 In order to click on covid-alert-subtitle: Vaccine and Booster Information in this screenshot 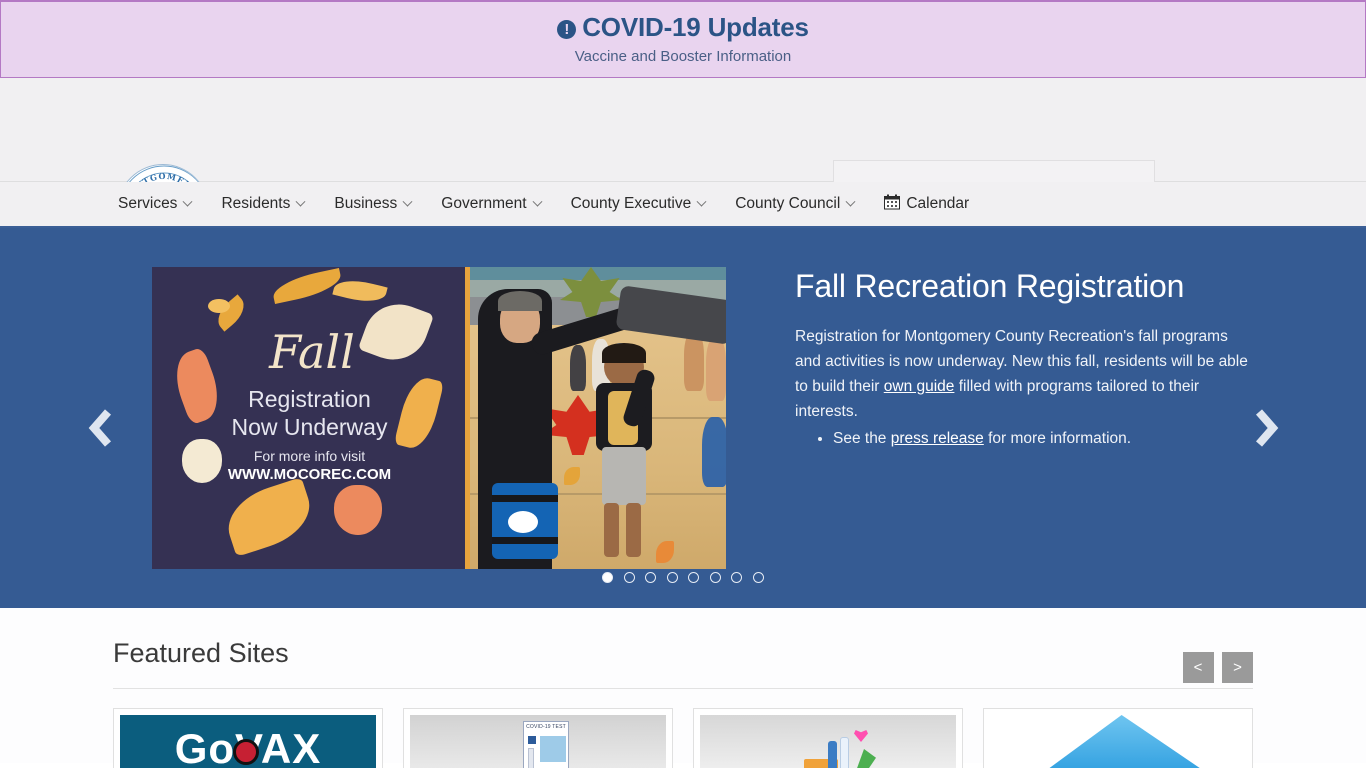, I will do `click(683, 56)`.